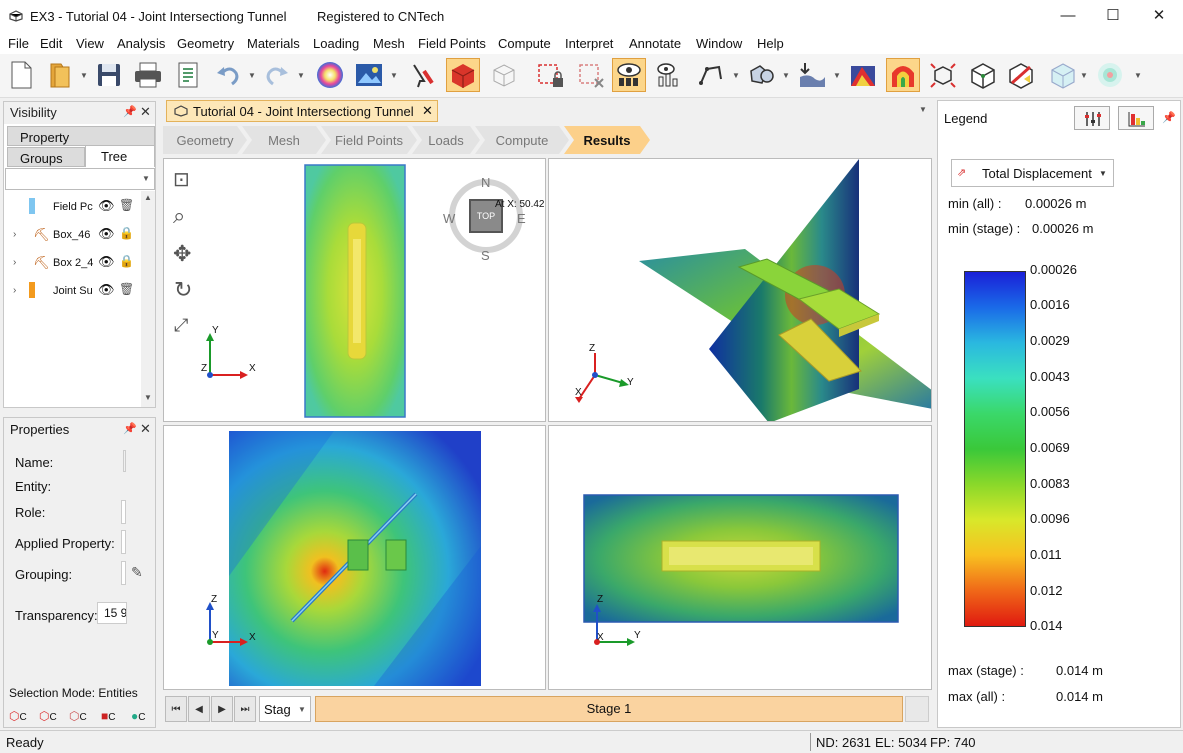 The image size is (1183, 753). I want to click on tab-tree: Tree, so click(120, 156).